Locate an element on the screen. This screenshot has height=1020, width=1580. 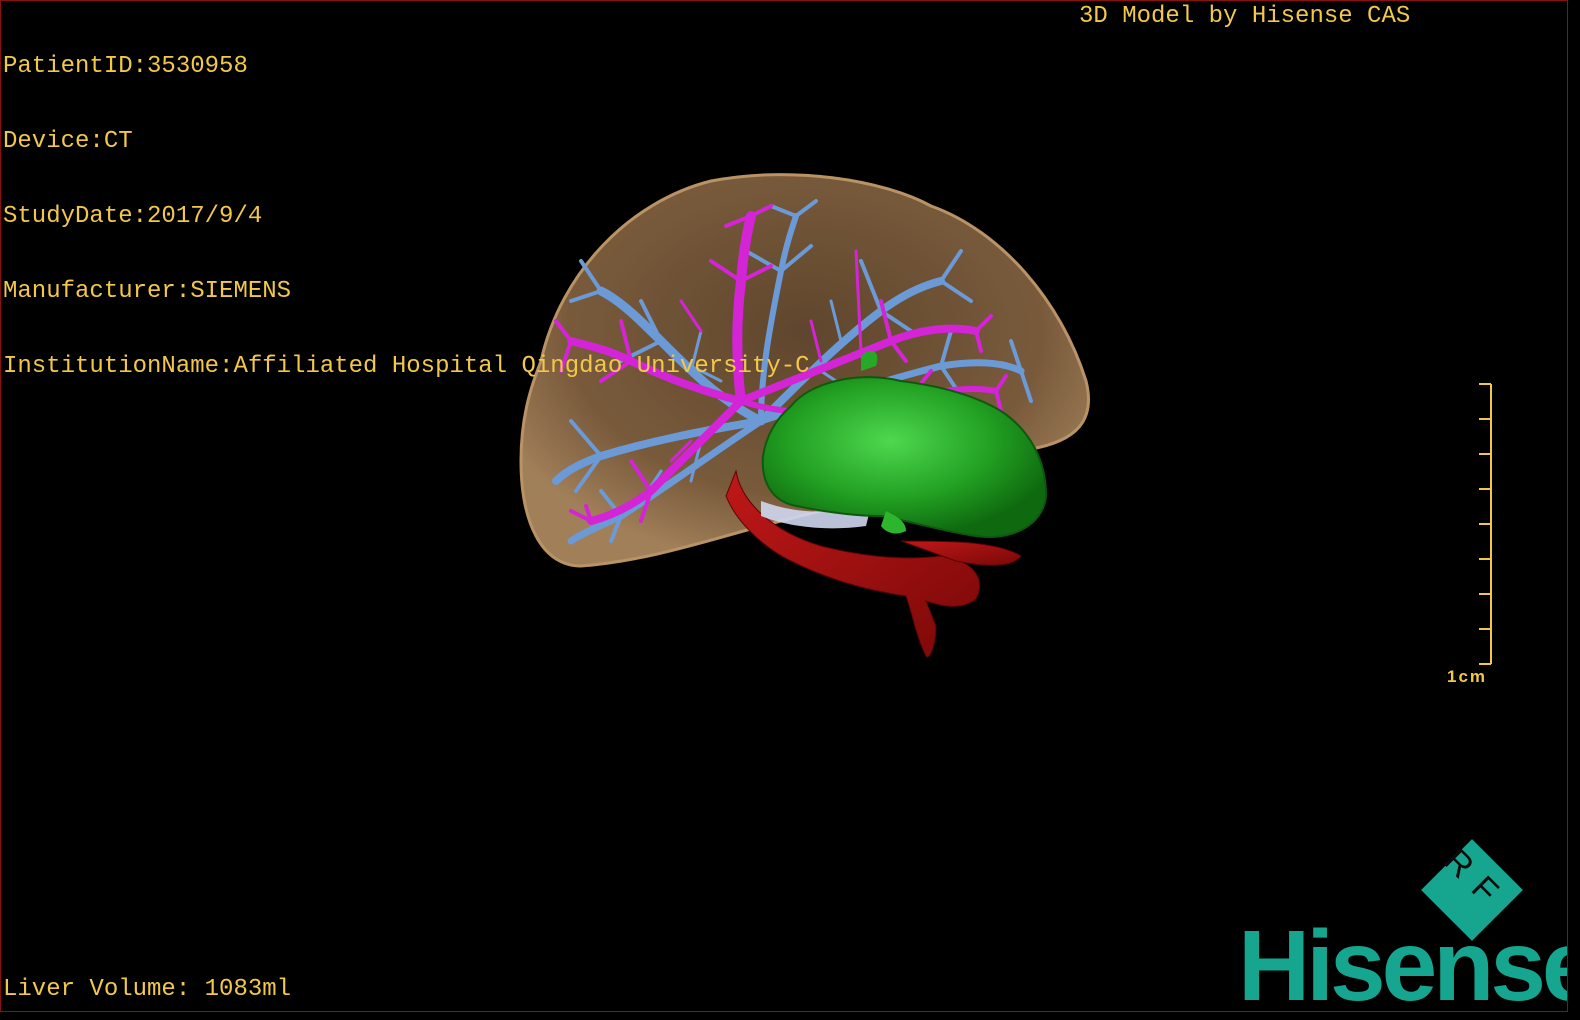
patient-id: PatientID:3530958 is located at coordinates (125, 66).